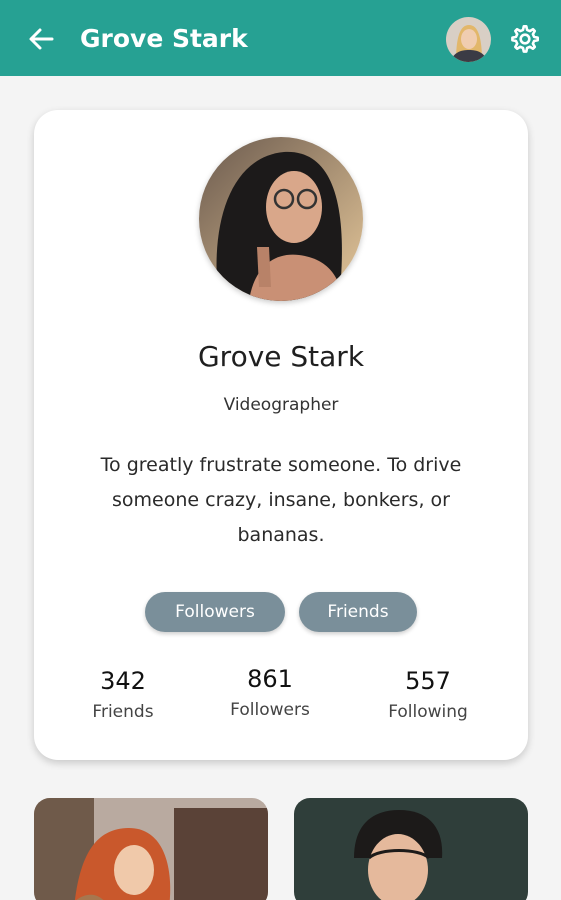 The image size is (561, 900). What do you see at coordinates (428, 681) in the screenshot?
I see `stat-following-value: 557` at bounding box center [428, 681].